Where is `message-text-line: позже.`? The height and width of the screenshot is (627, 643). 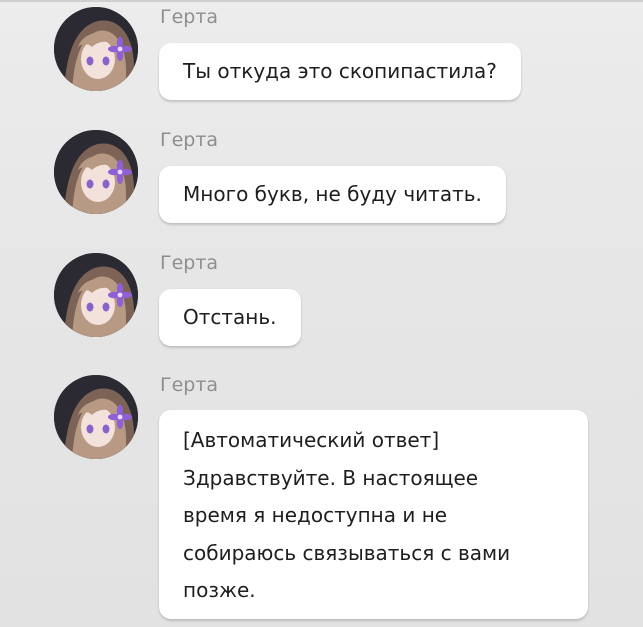
message-text-line: позже. is located at coordinates (219, 590).